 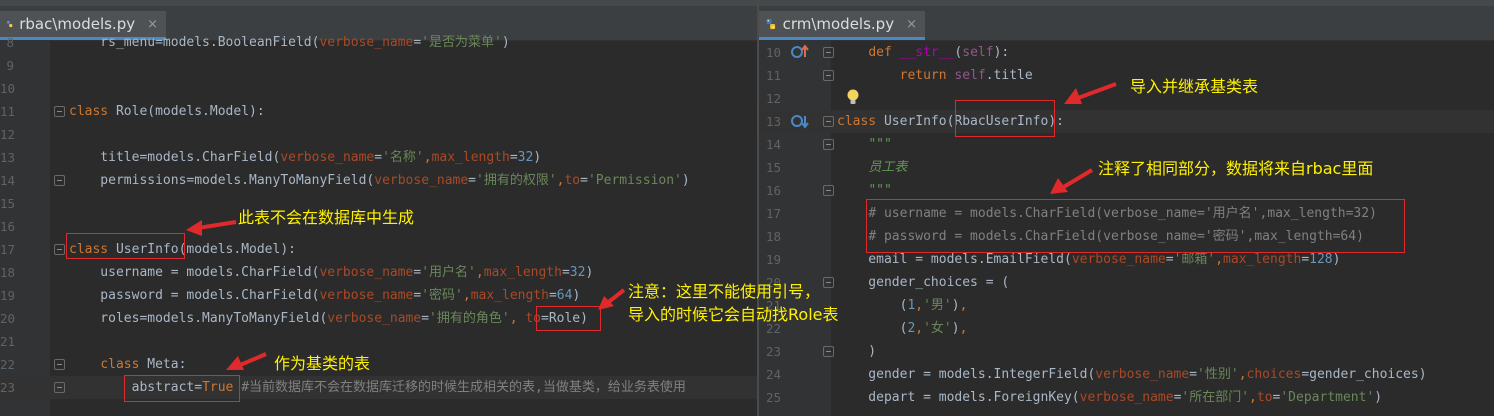 What do you see at coordinates (612, 299) in the screenshot?
I see `arrow-to-role` at bounding box center [612, 299].